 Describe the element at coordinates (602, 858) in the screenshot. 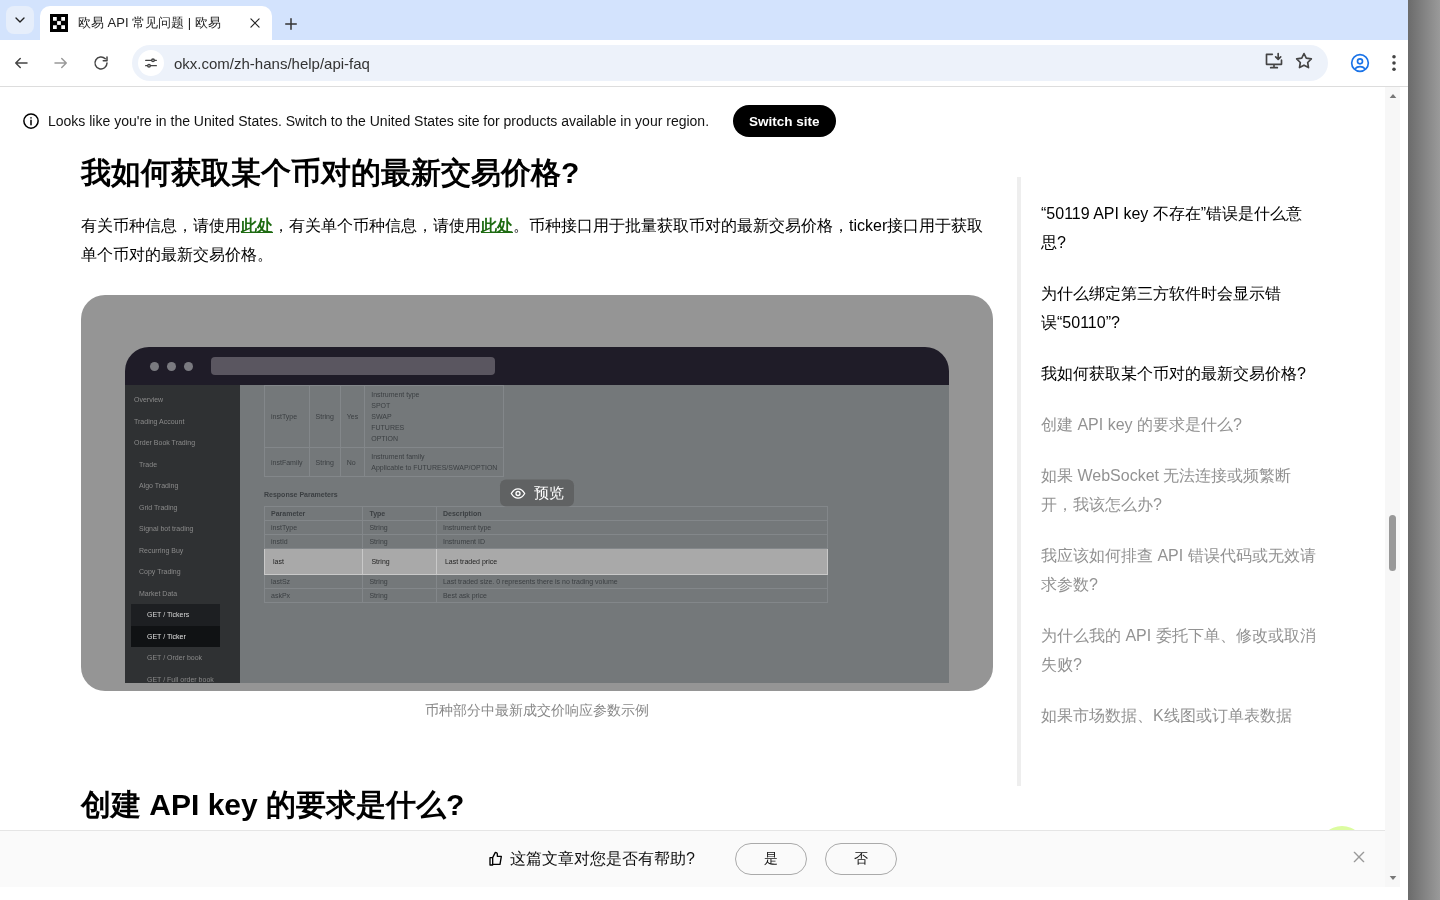

I see `feedback-question: 这篇文章对您是否有帮助?` at that location.